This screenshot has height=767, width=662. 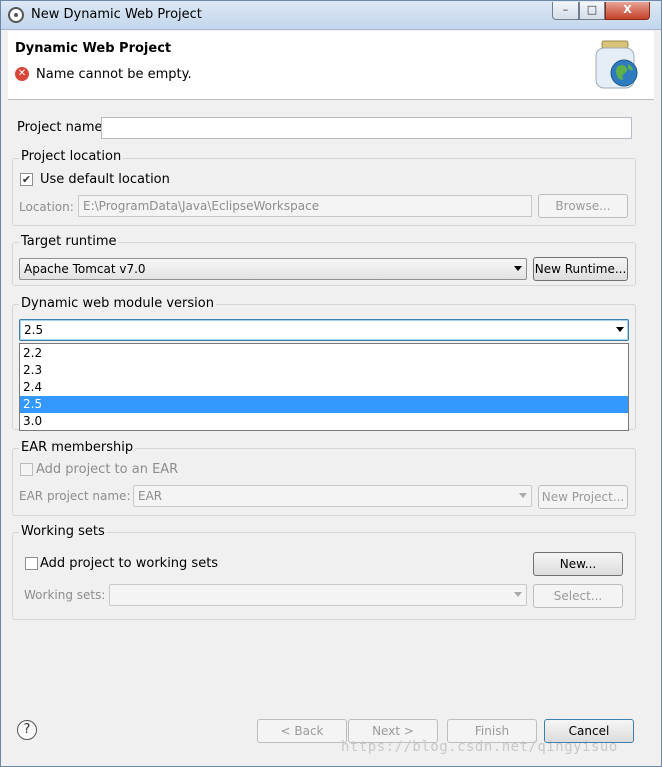 I want to click on ear-project-name-label: EAR project name:, so click(x=75, y=496).